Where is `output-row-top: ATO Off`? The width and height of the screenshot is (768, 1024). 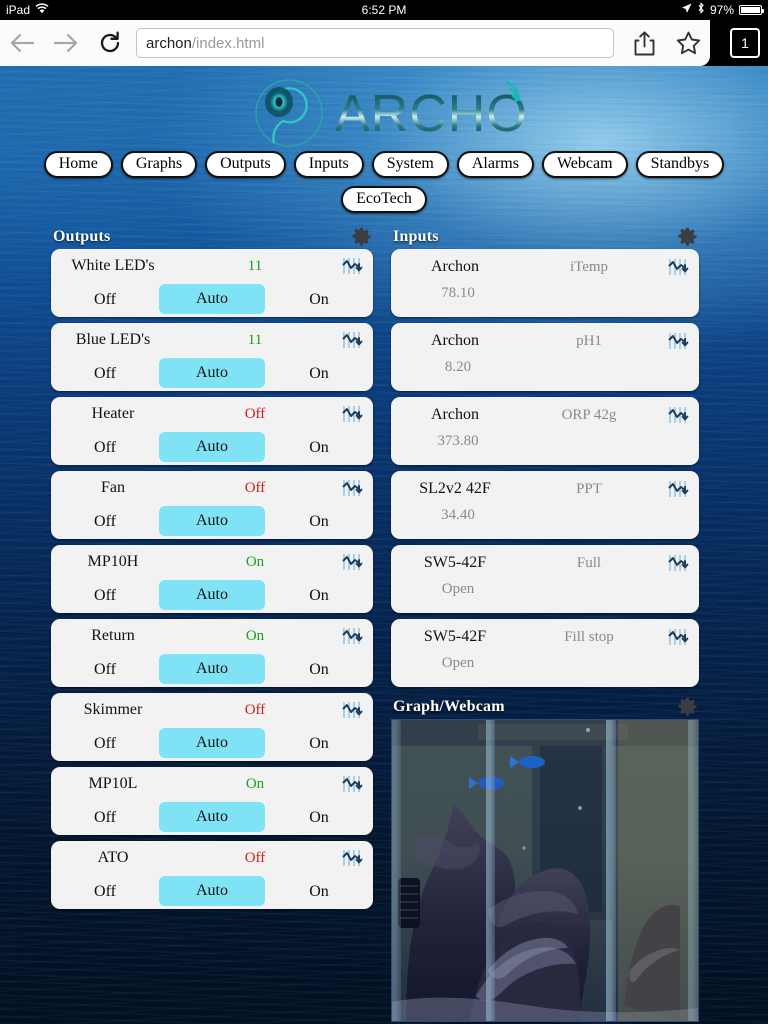 output-row-top: ATO Off is located at coordinates (212, 858).